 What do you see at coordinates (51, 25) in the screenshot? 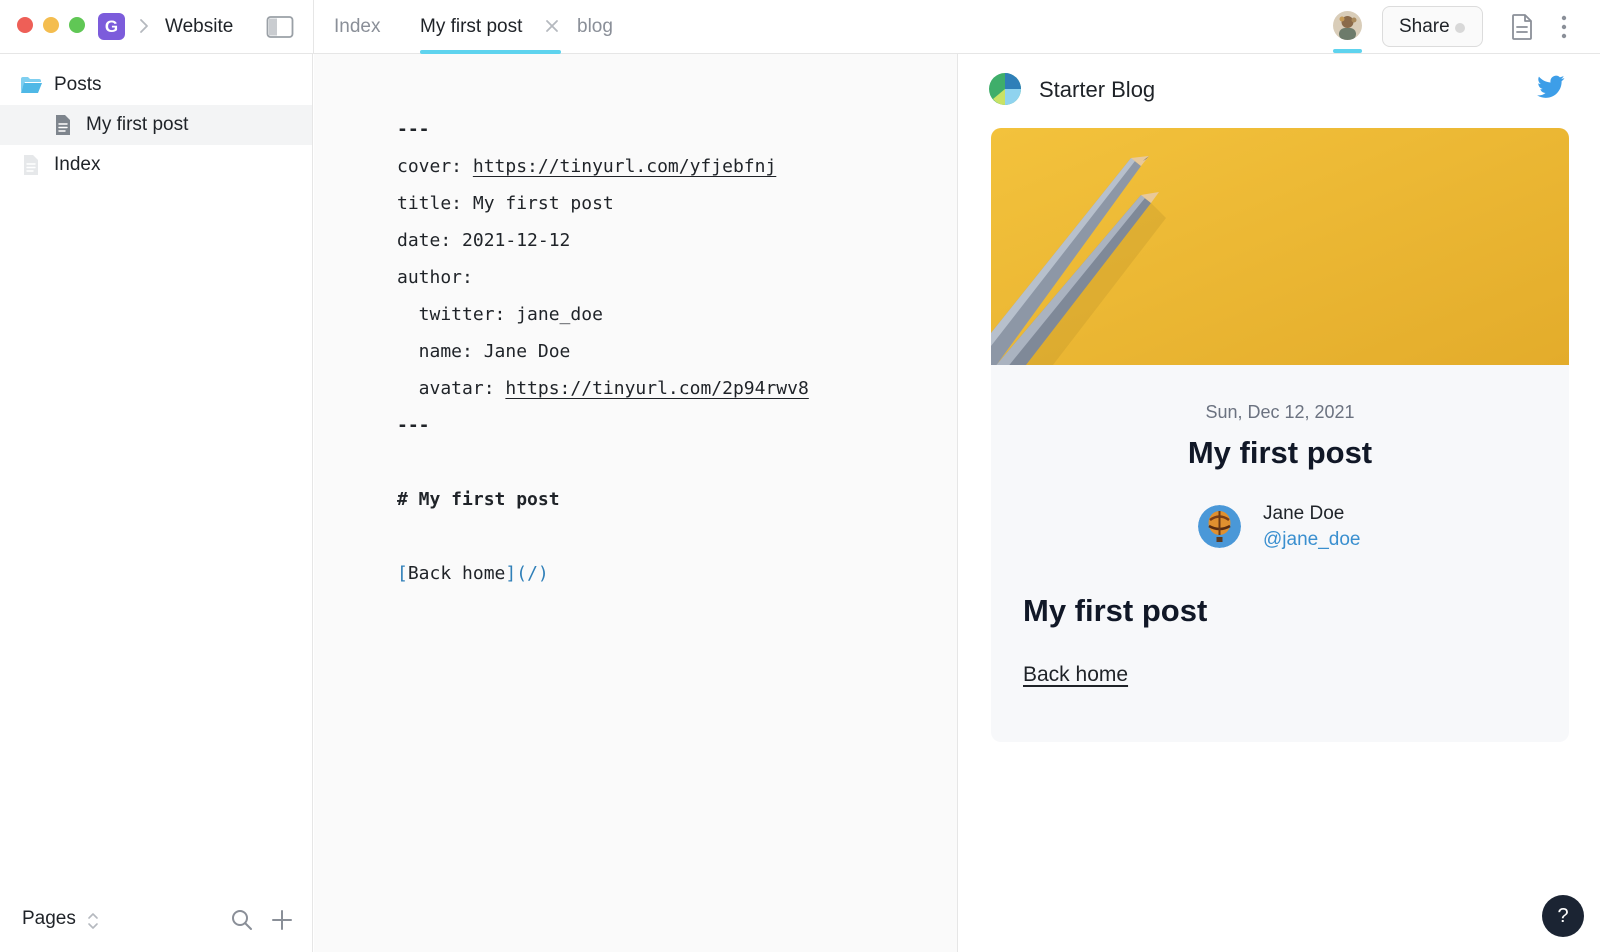
I see `minimize-window-button` at bounding box center [51, 25].